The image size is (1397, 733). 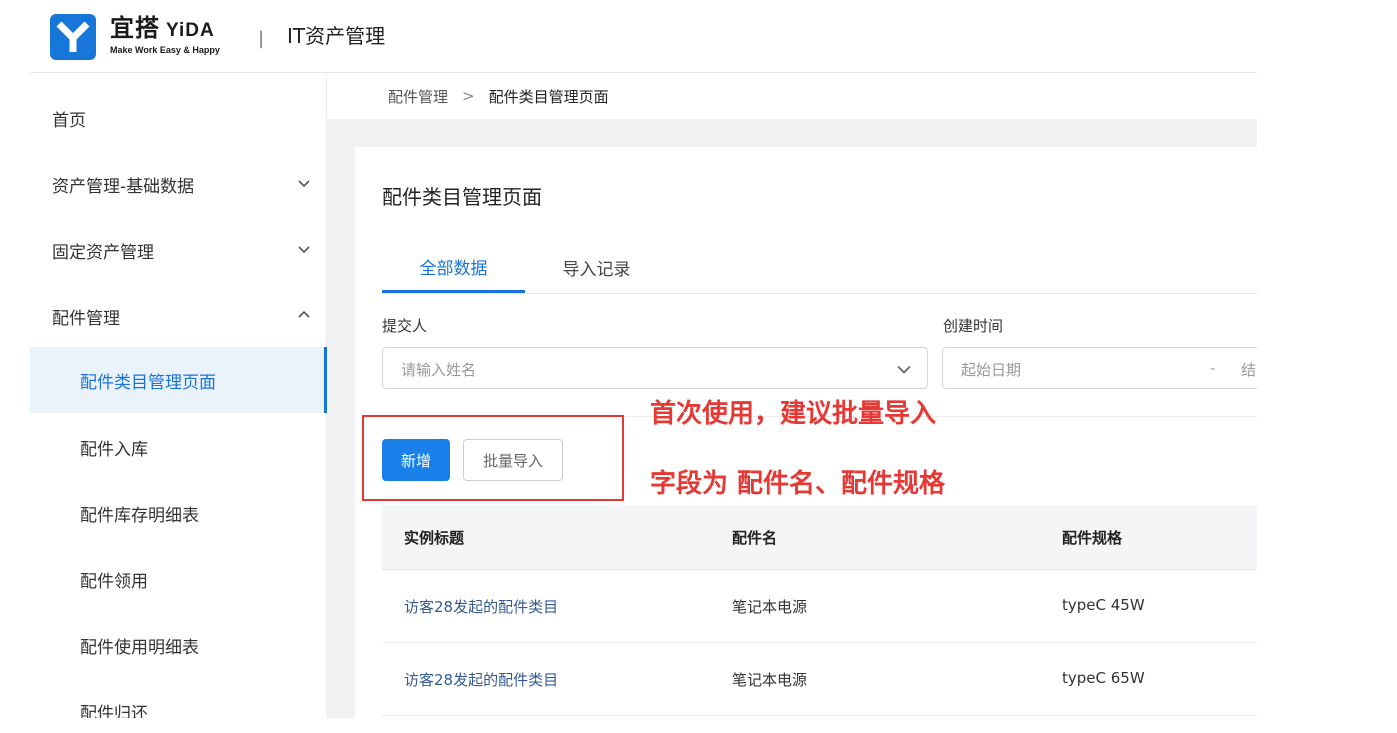 What do you see at coordinates (1249, 370) in the screenshot?
I see `end-date-placeholder: 结` at bounding box center [1249, 370].